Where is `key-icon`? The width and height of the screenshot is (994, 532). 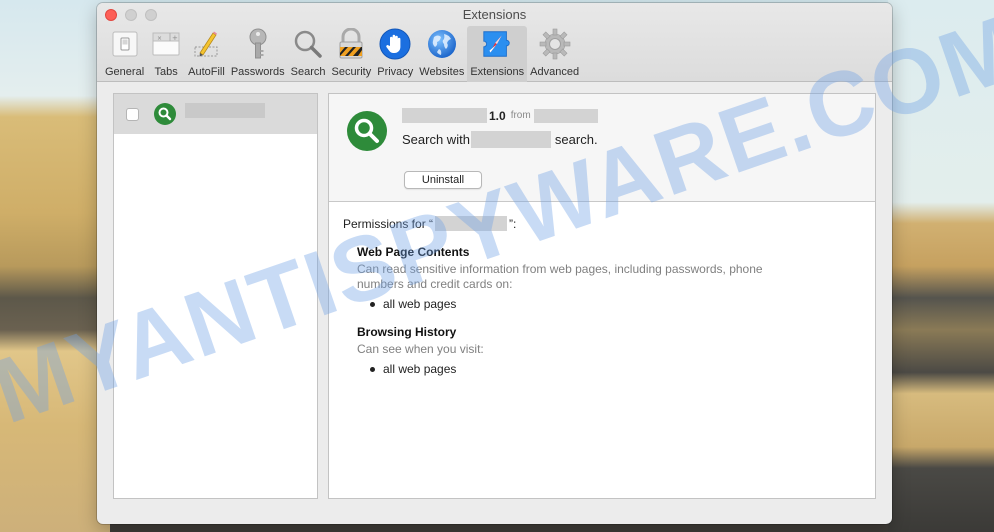
key-icon is located at coordinates (258, 44).